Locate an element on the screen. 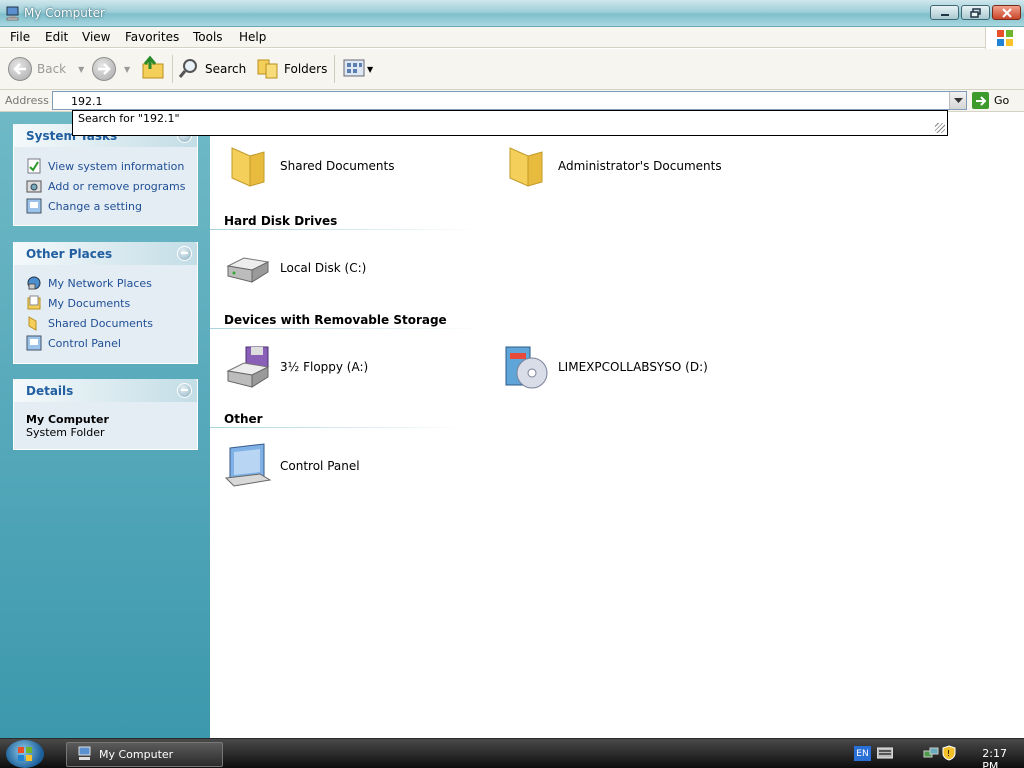  item-control-panel: Control Panel is located at coordinates (292, 466).